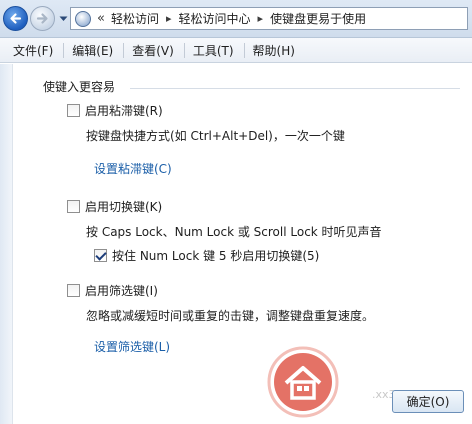 This screenshot has width=472, height=424. I want to click on address-bar: « 轻松访问 ▸ 轻松访问中心 ▸ 使键盘更易于使用, so click(236, 19).